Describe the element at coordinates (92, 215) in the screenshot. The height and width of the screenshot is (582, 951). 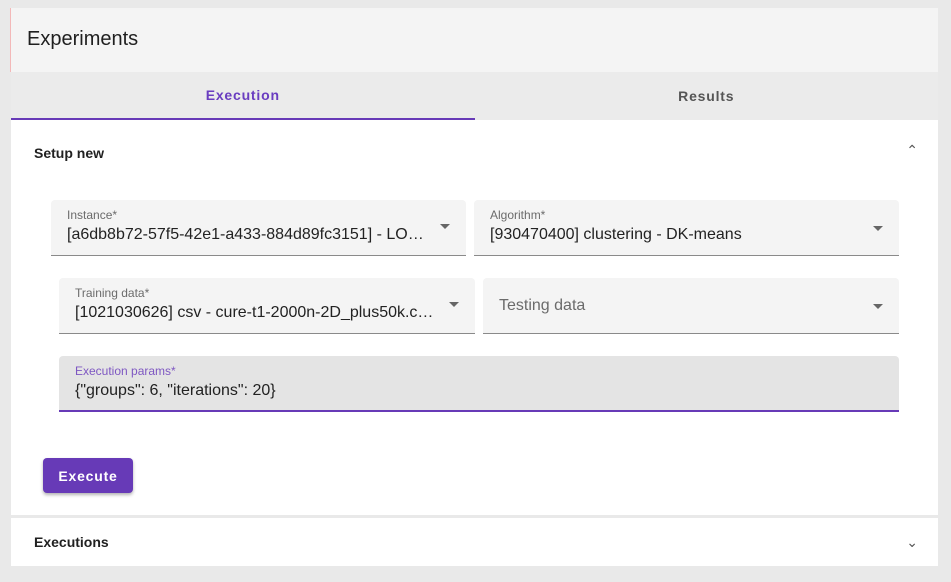
I see `instance-label: Instance*` at that location.